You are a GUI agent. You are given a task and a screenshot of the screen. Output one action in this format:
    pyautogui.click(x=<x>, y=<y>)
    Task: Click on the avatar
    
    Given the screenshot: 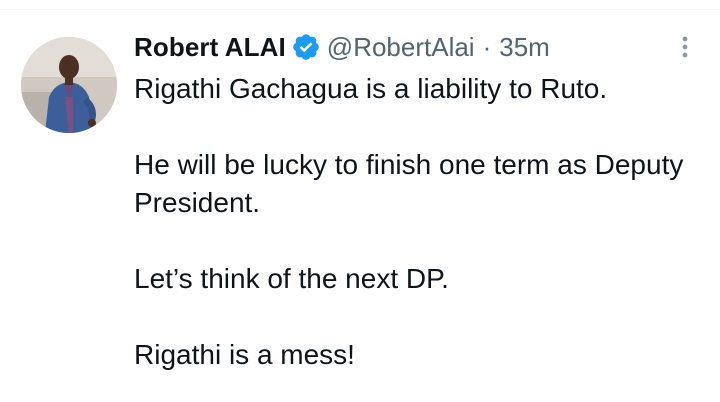 What is the action you would take?
    pyautogui.click(x=69, y=85)
    